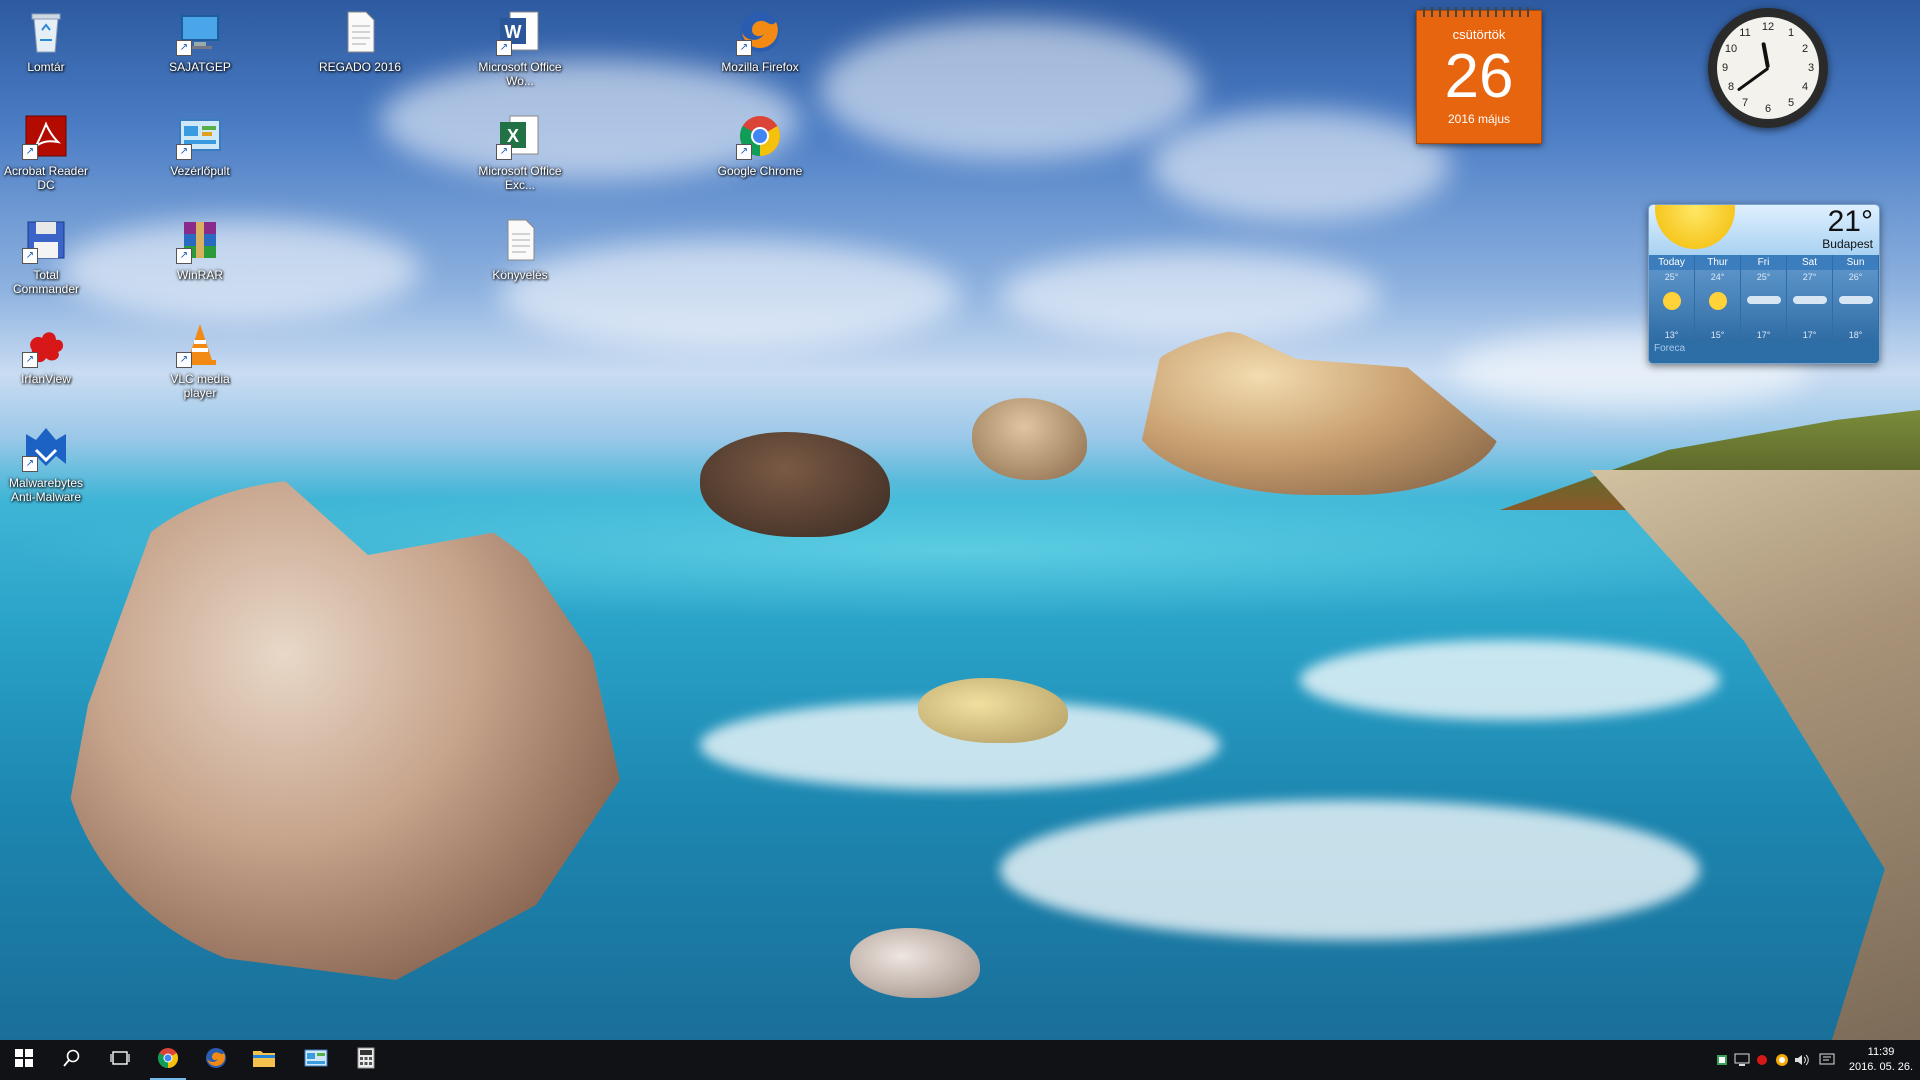 This screenshot has height=1080, width=1920. Describe the element at coordinates (1762, 1060) in the screenshot. I see `irfanview-tray-icon` at that location.